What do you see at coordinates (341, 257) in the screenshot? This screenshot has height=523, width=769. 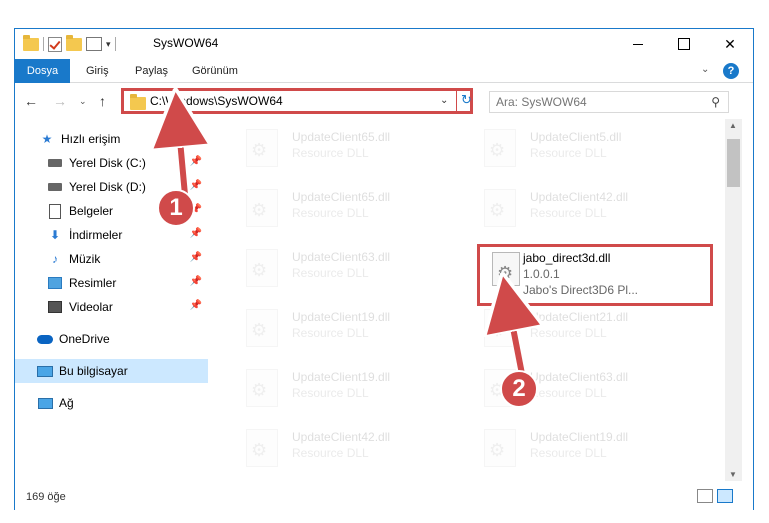 I see `file-name: UpdateClient63.dll` at bounding box center [341, 257].